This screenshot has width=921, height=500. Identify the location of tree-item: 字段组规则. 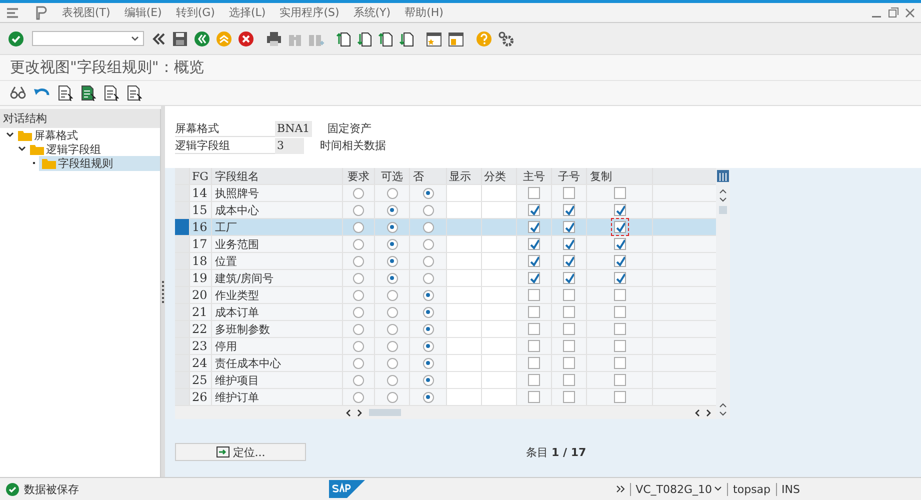
(99, 163).